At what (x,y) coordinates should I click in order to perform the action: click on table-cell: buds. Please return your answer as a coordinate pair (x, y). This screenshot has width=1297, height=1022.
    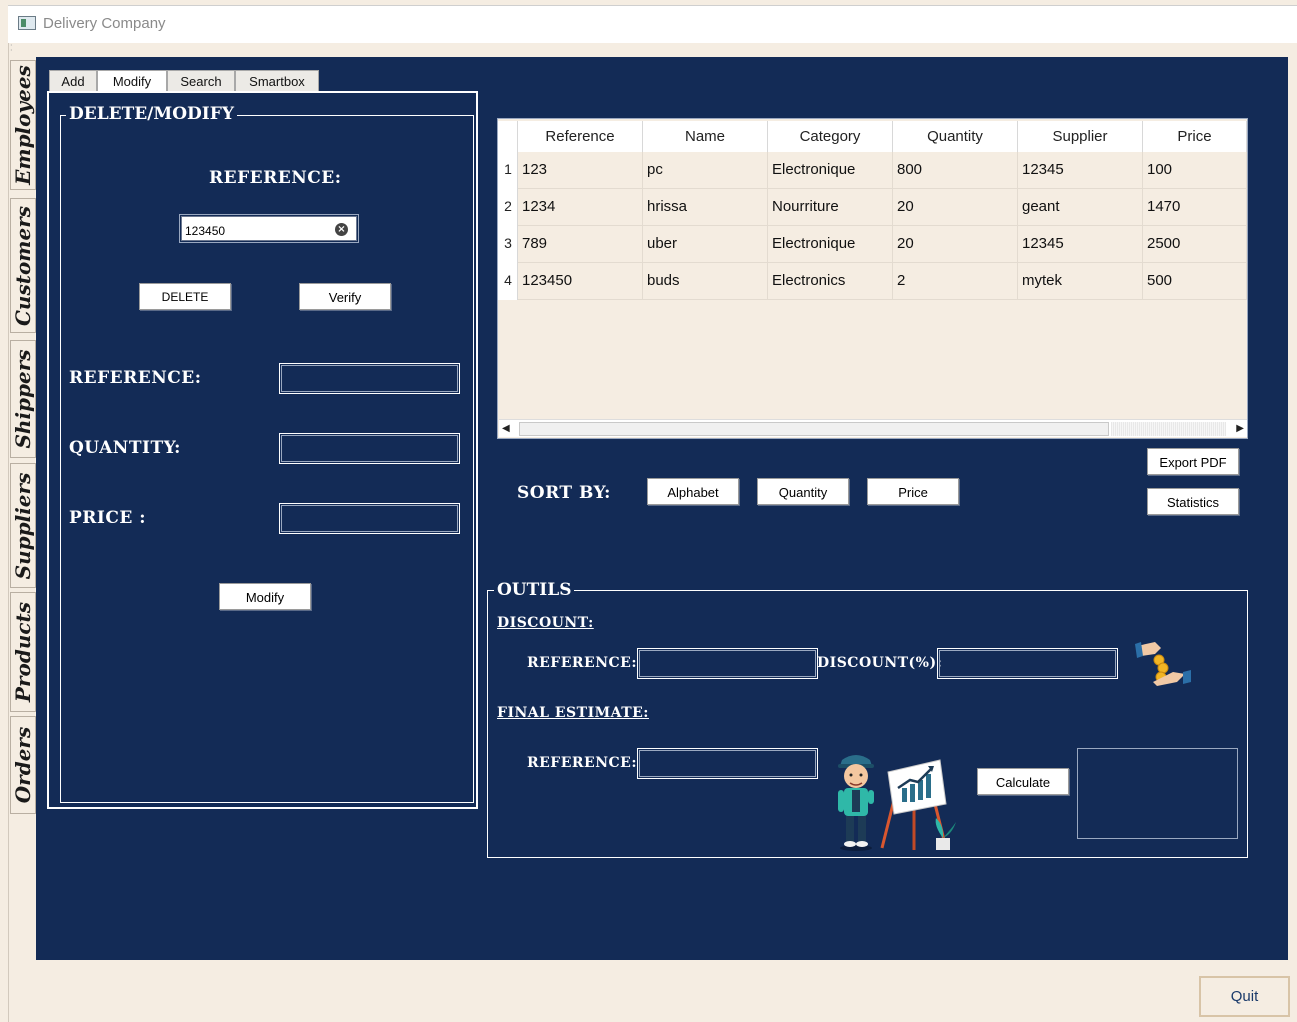
    Looking at the image, I should click on (705, 281).